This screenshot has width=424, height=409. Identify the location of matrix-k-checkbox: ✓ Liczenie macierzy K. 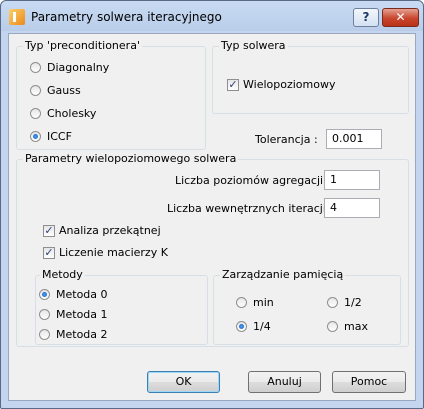
(105, 252).